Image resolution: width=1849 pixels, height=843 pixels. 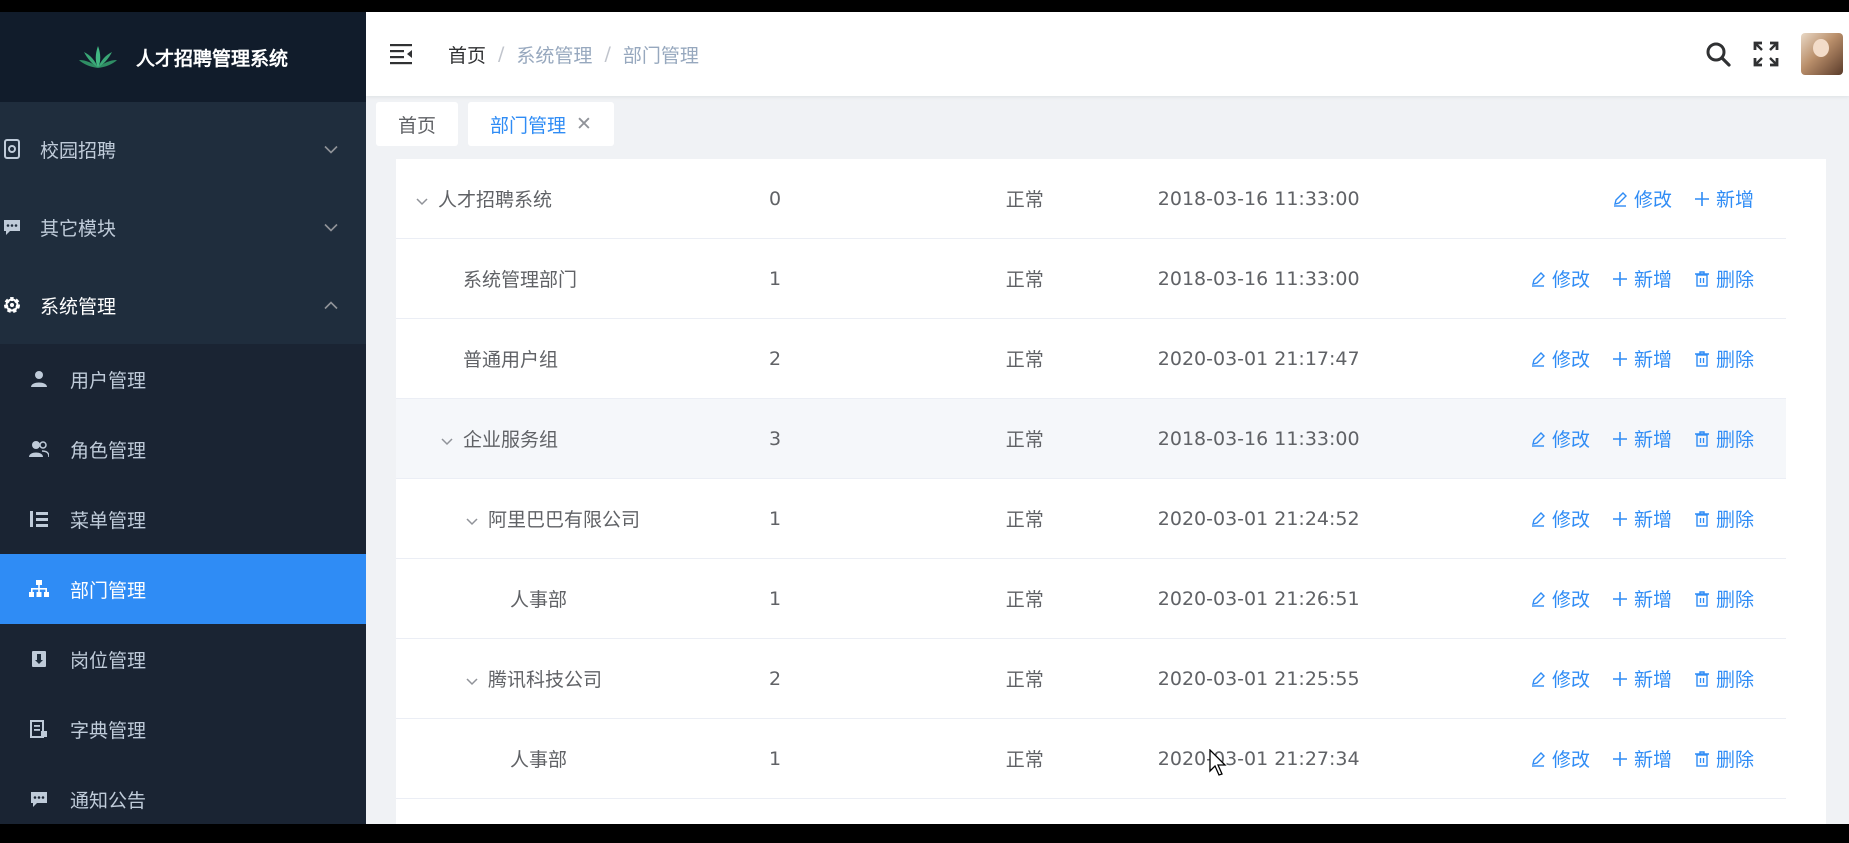 What do you see at coordinates (1570, 440) in the screenshot?
I see `edit-label: 修改` at bounding box center [1570, 440].